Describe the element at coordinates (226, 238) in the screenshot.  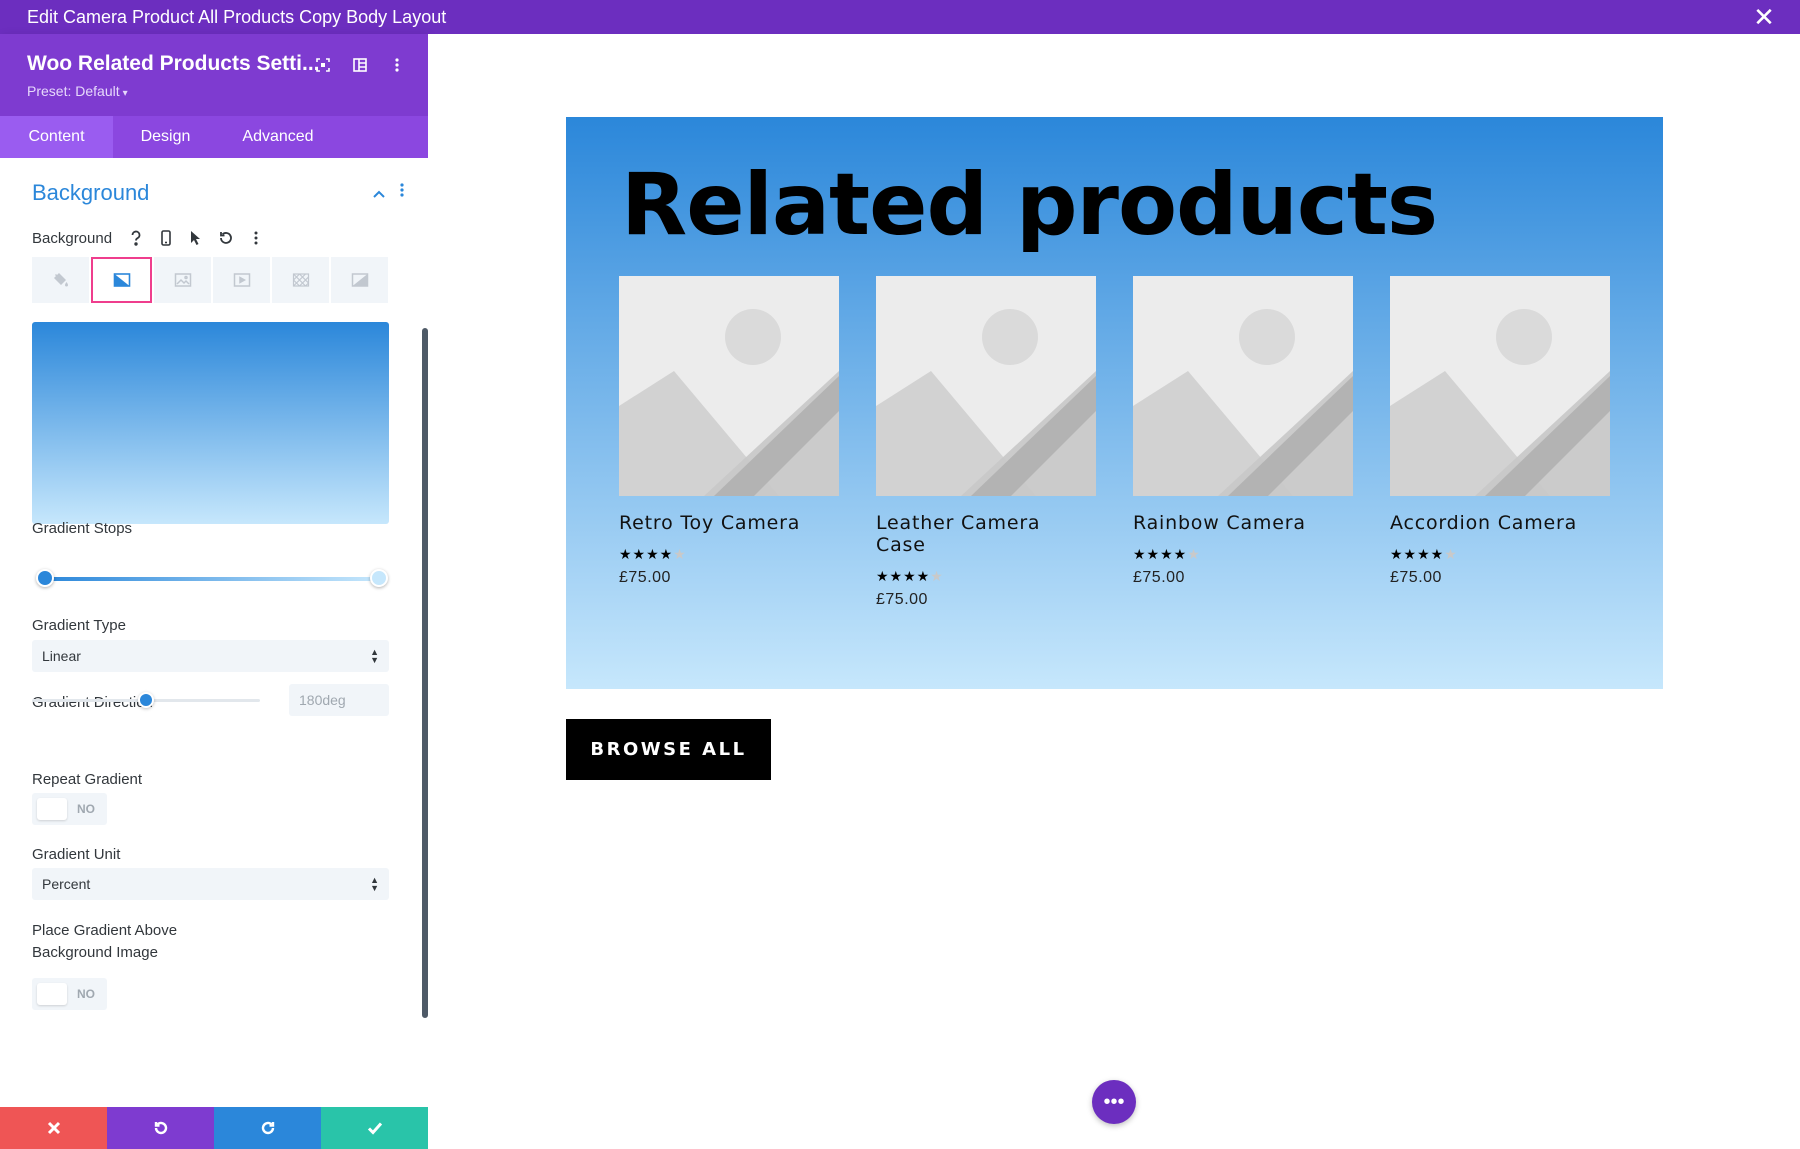
I see `reset-icon` at that location.